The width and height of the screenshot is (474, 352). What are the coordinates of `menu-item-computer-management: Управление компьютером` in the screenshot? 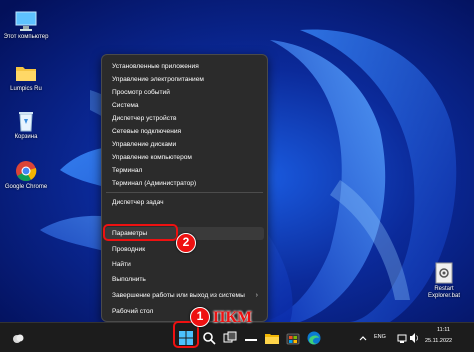 It's located at (184, 157).